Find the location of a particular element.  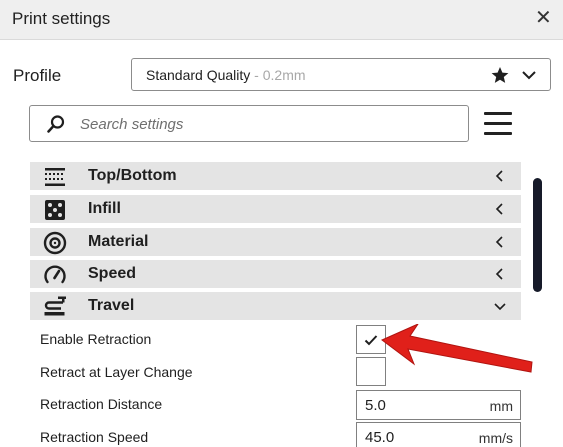

category-travel: Travel is located at coordinates (275, 306).